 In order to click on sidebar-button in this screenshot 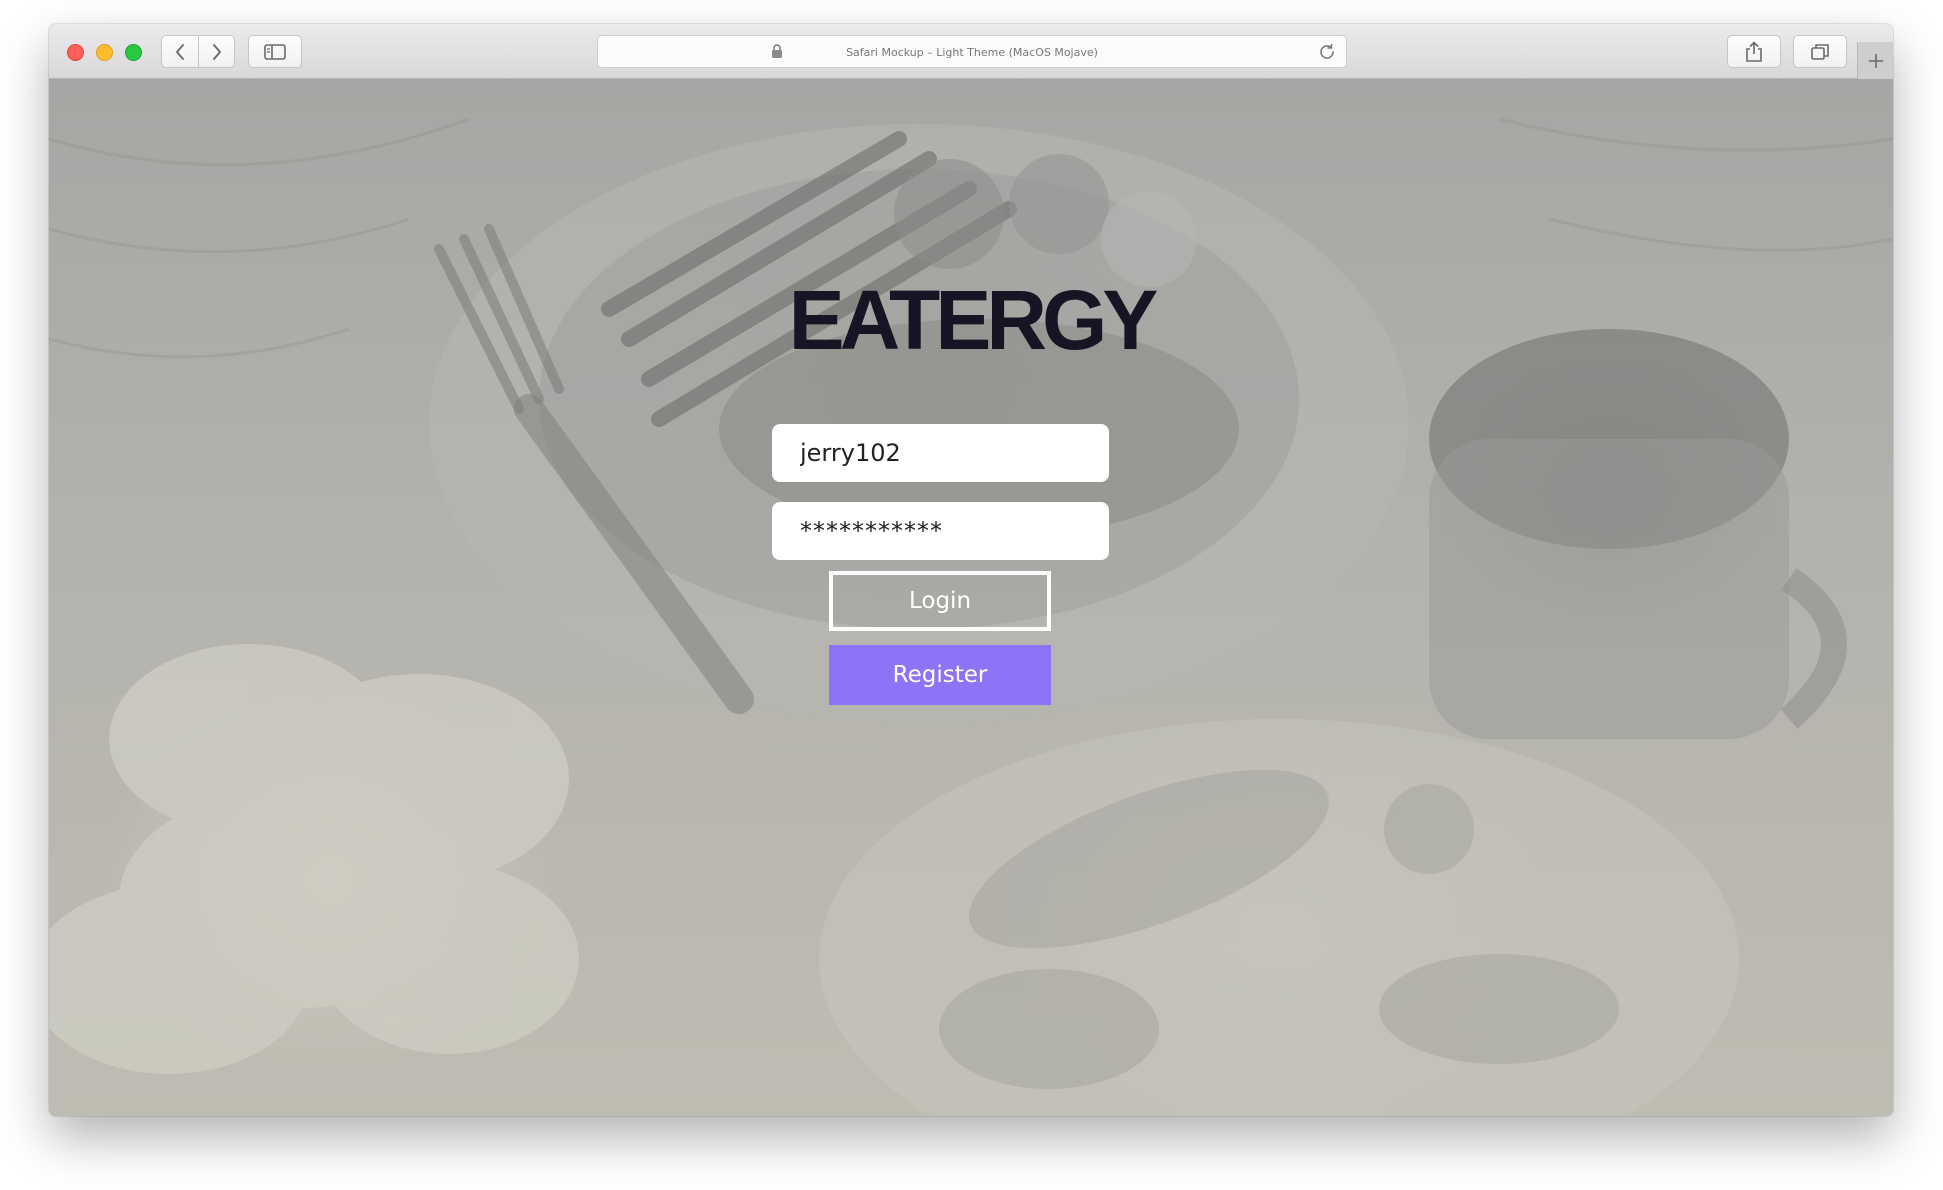, I will do `click(275, 51)`.